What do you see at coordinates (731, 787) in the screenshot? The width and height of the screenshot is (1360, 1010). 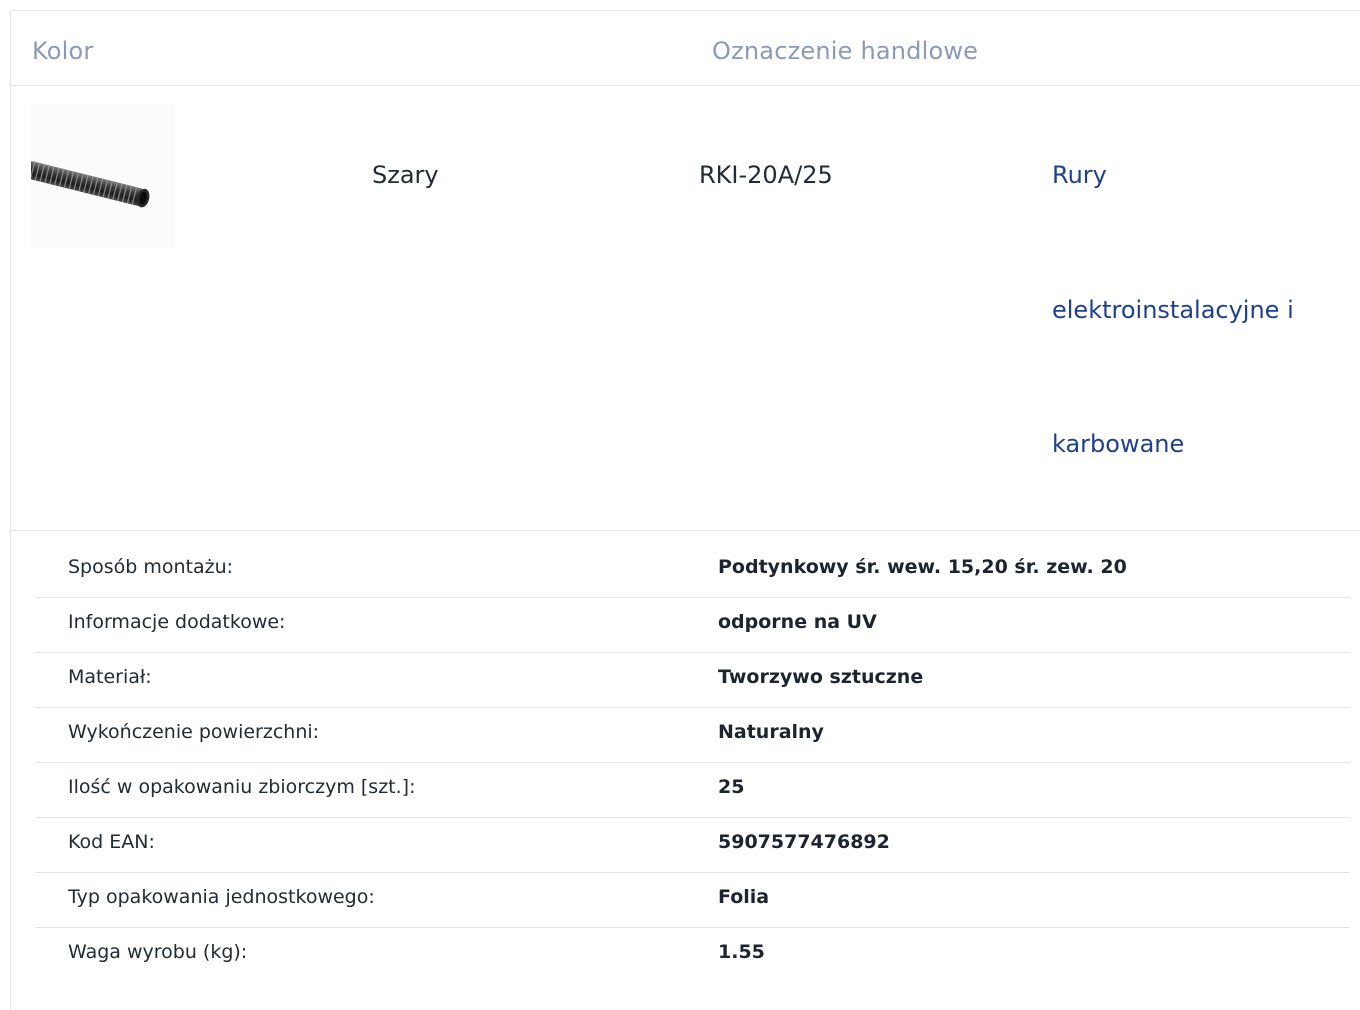 I see `spec-value: 25` at bounding box center [731, 787].